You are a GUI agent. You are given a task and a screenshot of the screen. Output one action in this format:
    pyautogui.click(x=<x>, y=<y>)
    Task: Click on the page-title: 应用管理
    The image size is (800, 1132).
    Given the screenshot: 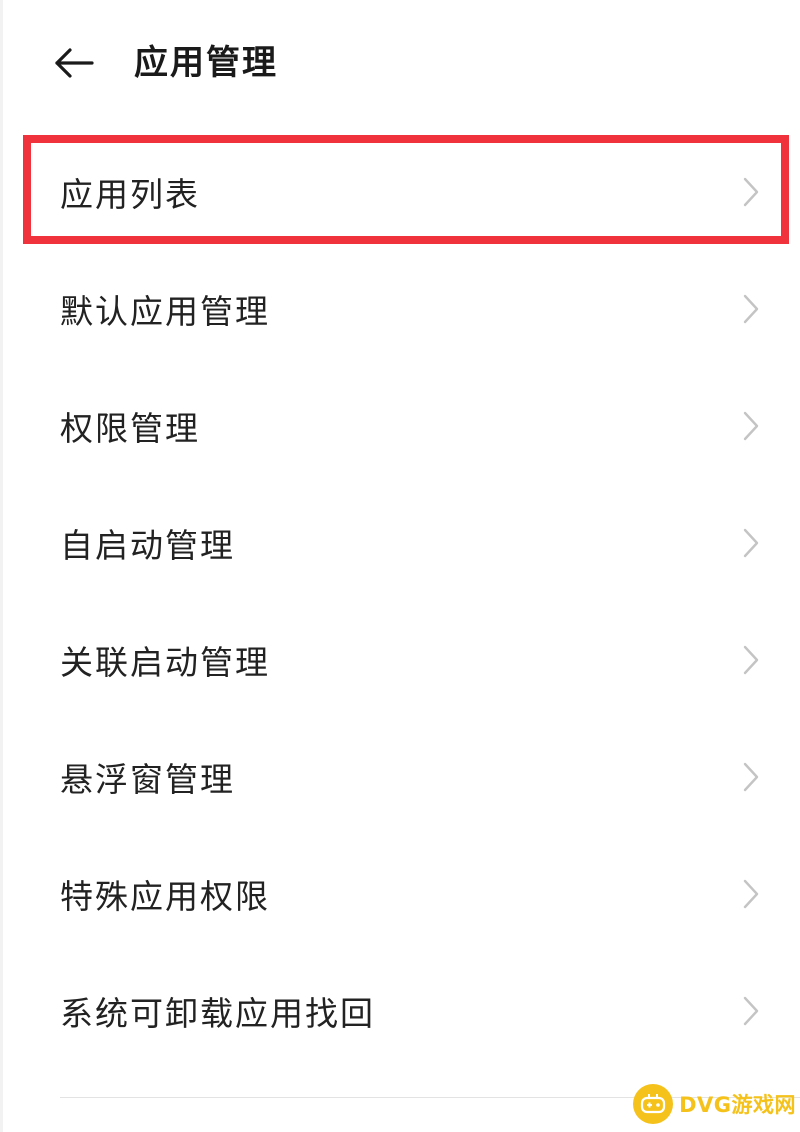 What is the action you would take?
    pyautogui.click(x=206, y=63)
    